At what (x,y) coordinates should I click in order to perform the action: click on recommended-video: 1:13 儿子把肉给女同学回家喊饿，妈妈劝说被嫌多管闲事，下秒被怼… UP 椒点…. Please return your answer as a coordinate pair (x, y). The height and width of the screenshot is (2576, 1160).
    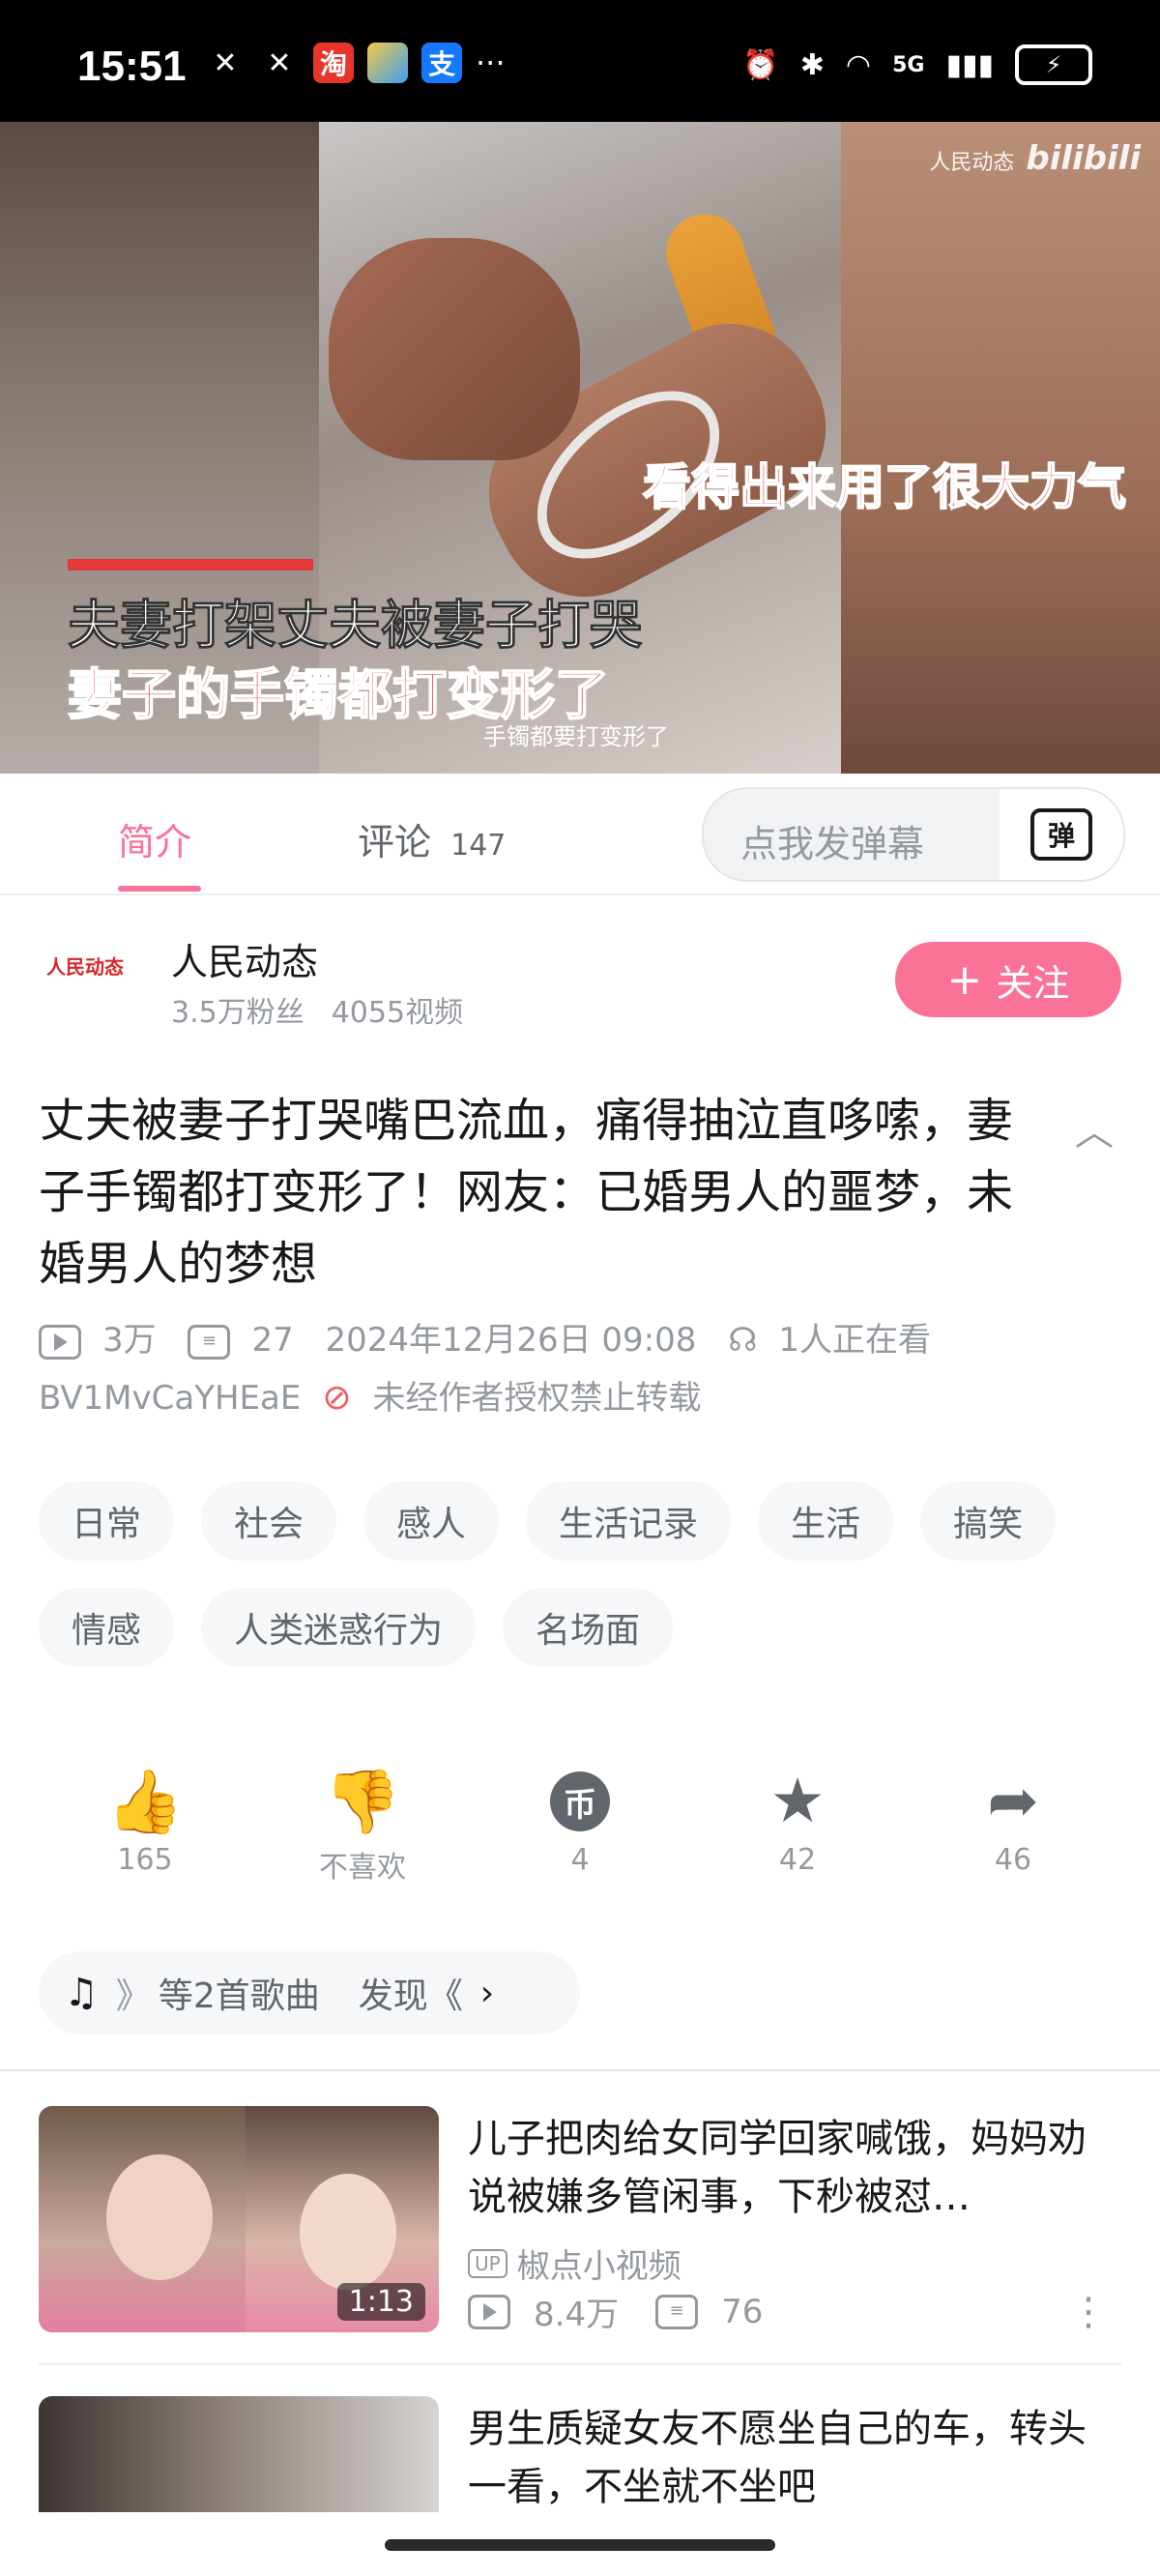
    Looking at the image, I should click on (580, 2222).